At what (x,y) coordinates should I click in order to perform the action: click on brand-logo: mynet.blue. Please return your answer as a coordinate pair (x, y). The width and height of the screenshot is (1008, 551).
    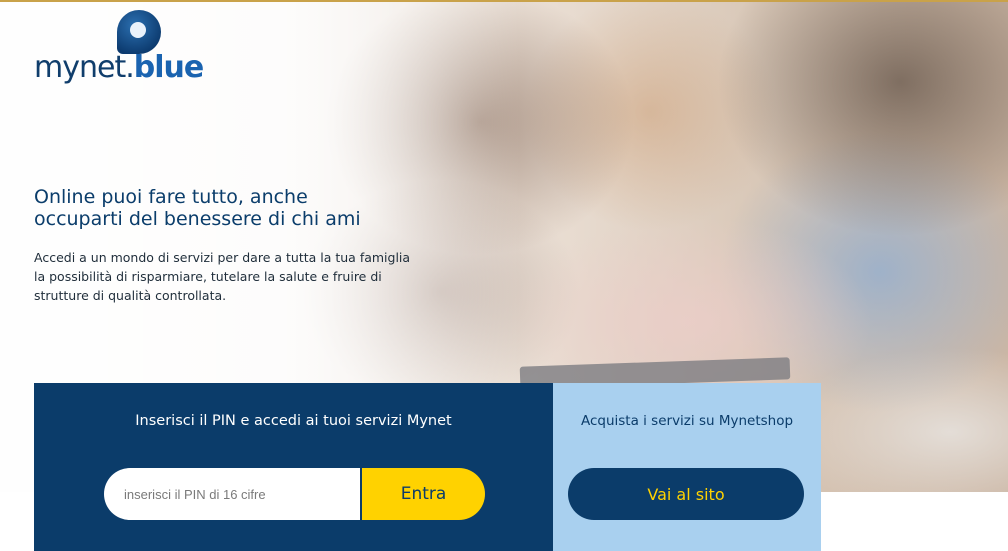
    Looking at the image, I should click on (134, 51).